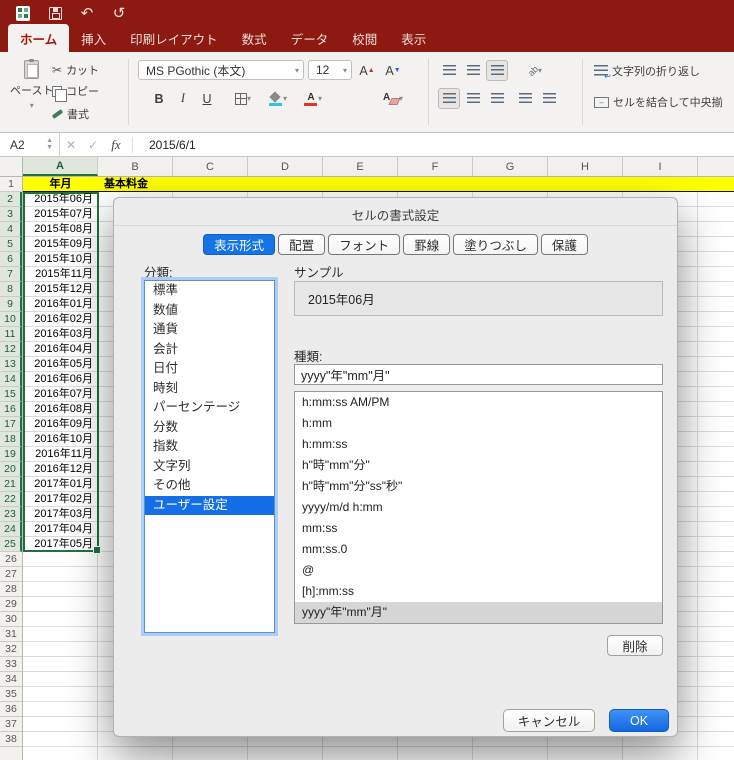 The width and height of the screenshot is (734, 760). What do you see at coordinates (60, 499) in the screenshot?
I see `cell-A22: 2017年02月` at bounding box center [60, 499].